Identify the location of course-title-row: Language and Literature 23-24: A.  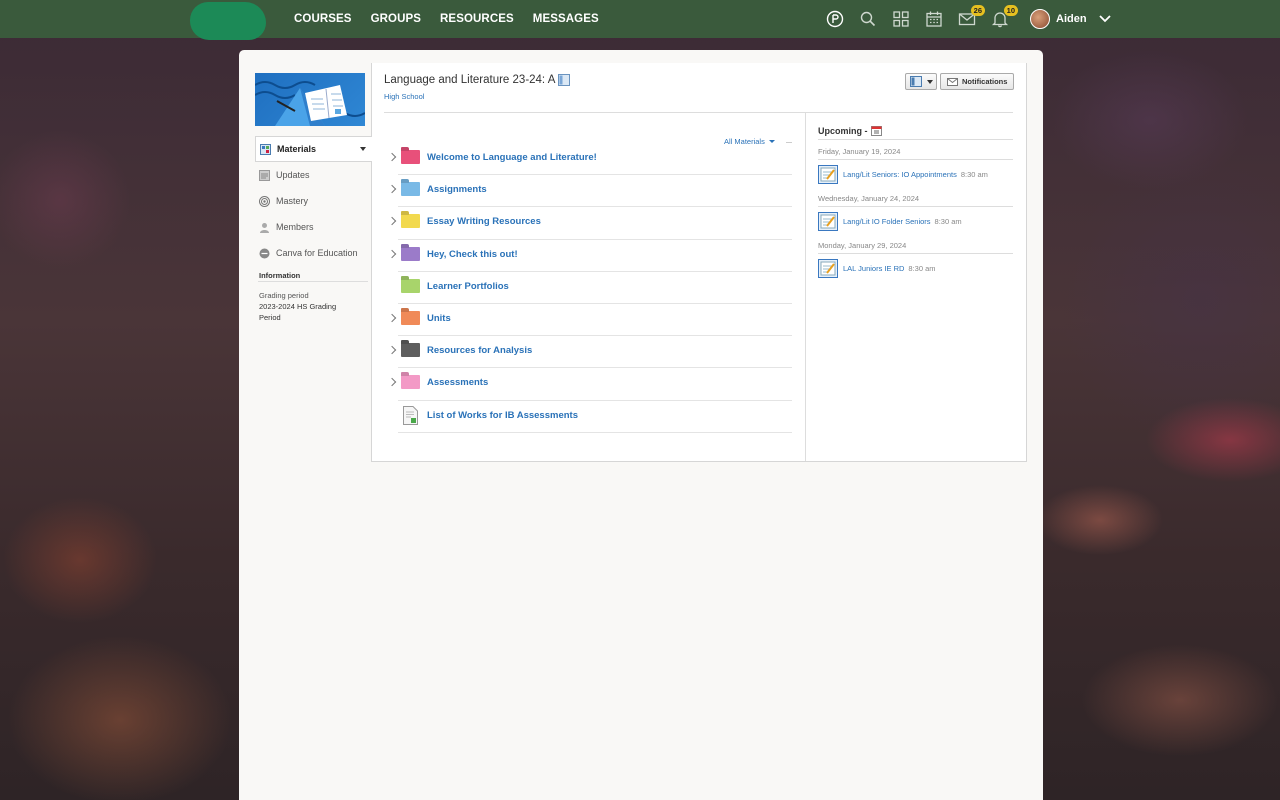
(477, 80).